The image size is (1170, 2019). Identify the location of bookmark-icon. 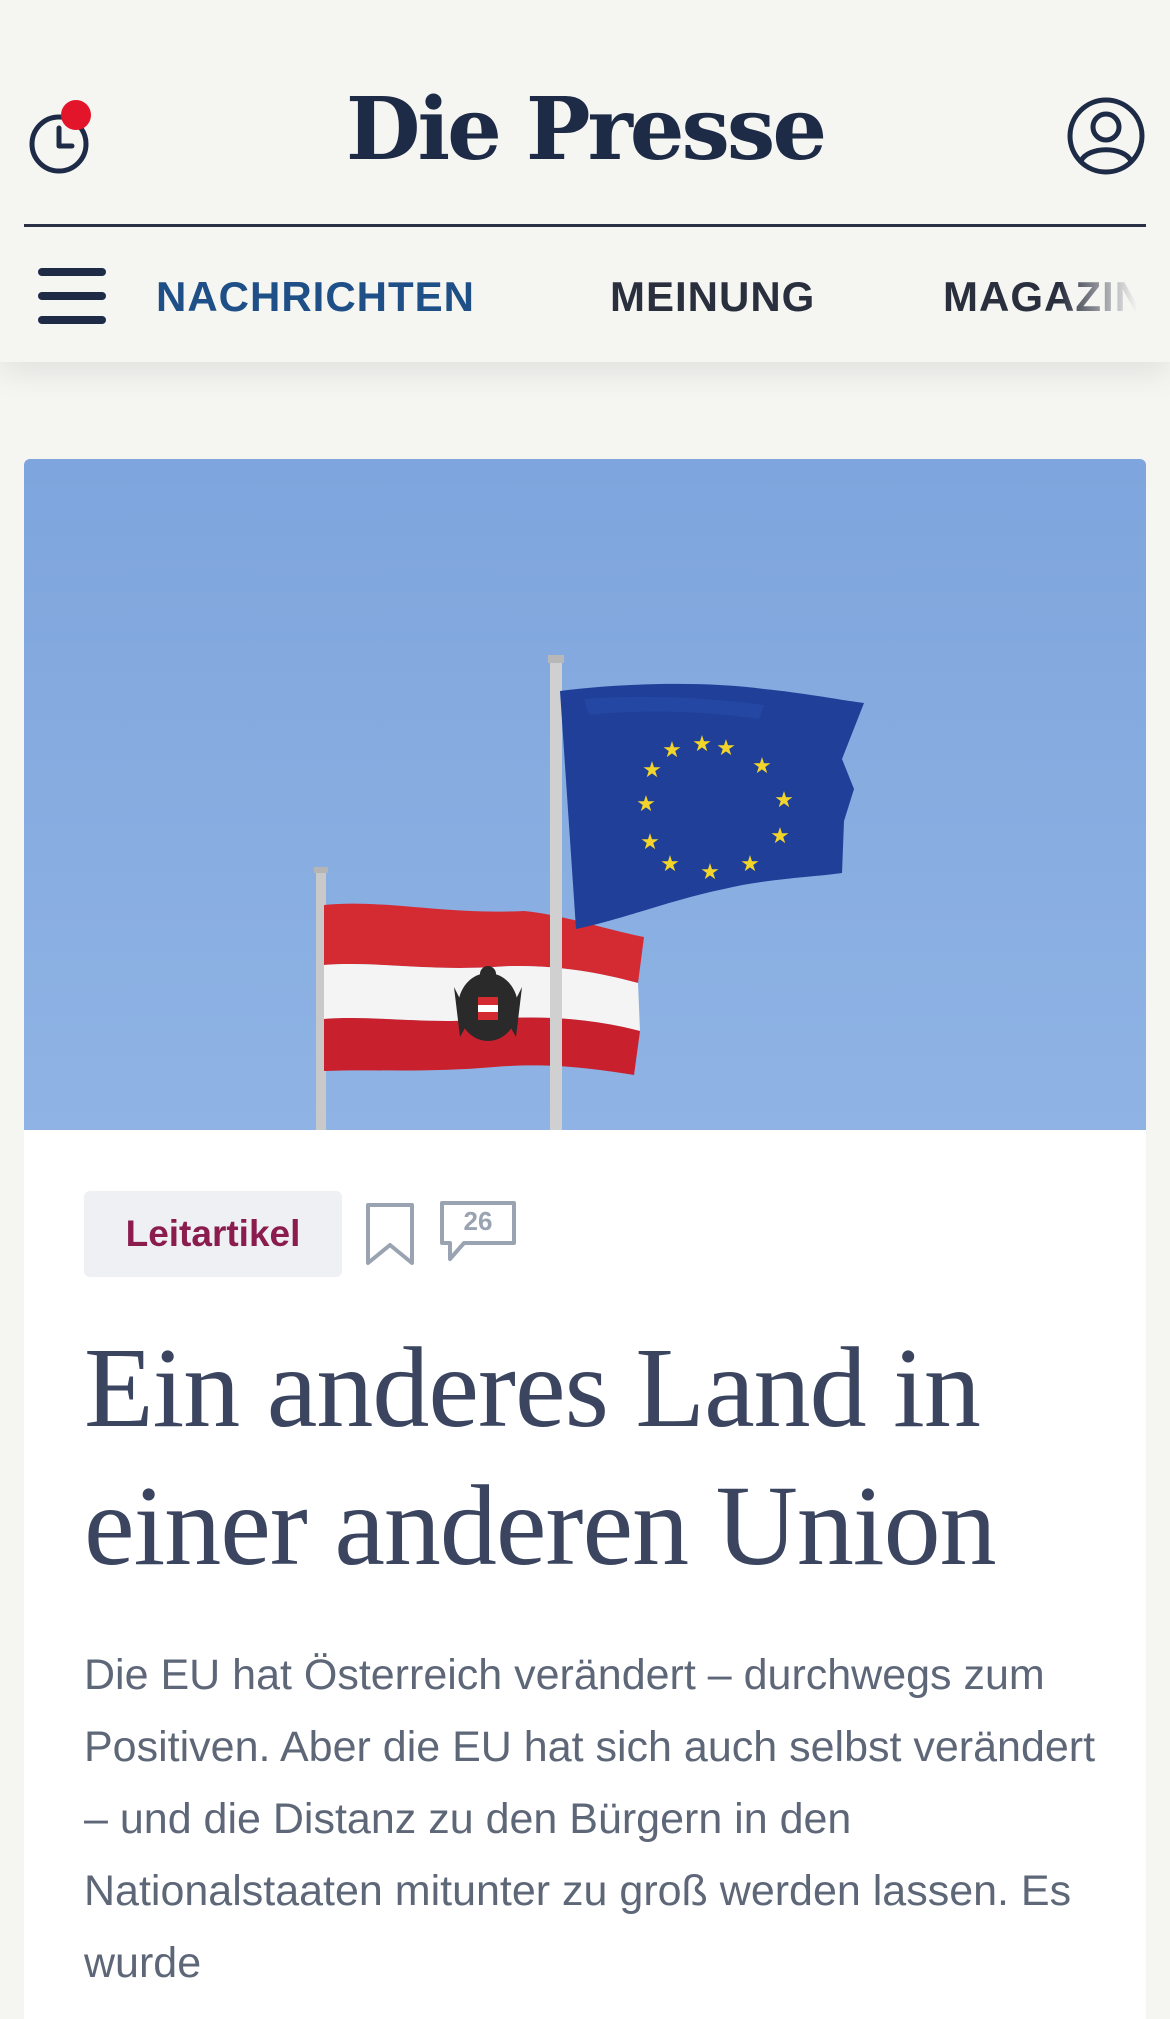
(390, 1234).